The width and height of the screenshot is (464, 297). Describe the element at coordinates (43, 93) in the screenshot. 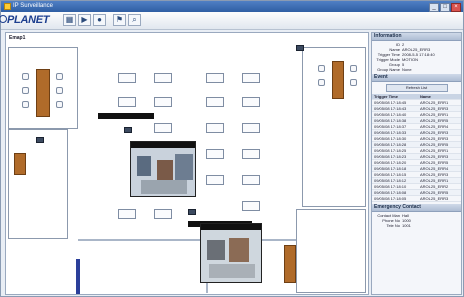

I see `conference-table-left` at that location.